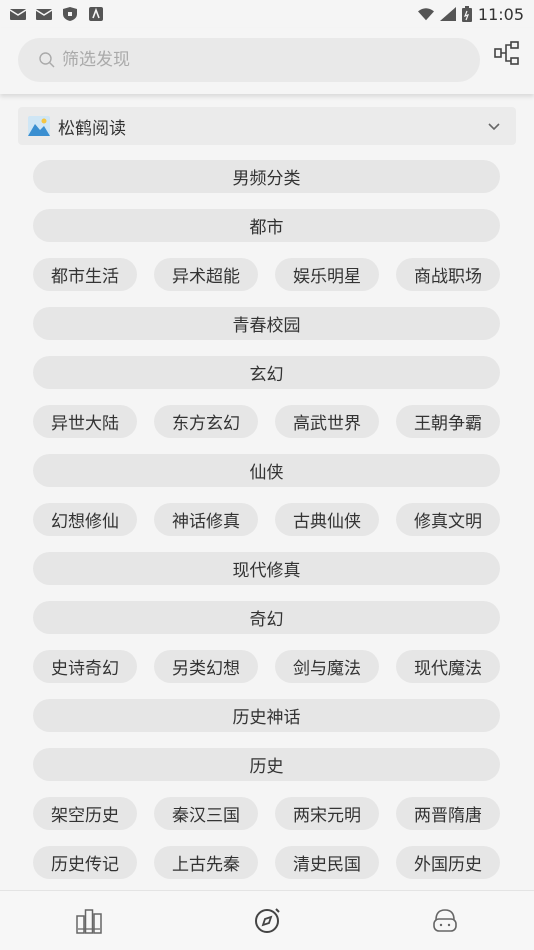 The width and height of the screenshot is (534, 950). Describe the element at coordinates (266, 813) in the screenshot. I see `tag-row: 架空历史 秦汉三国 两宋元明 两晋隋唐` at that location.